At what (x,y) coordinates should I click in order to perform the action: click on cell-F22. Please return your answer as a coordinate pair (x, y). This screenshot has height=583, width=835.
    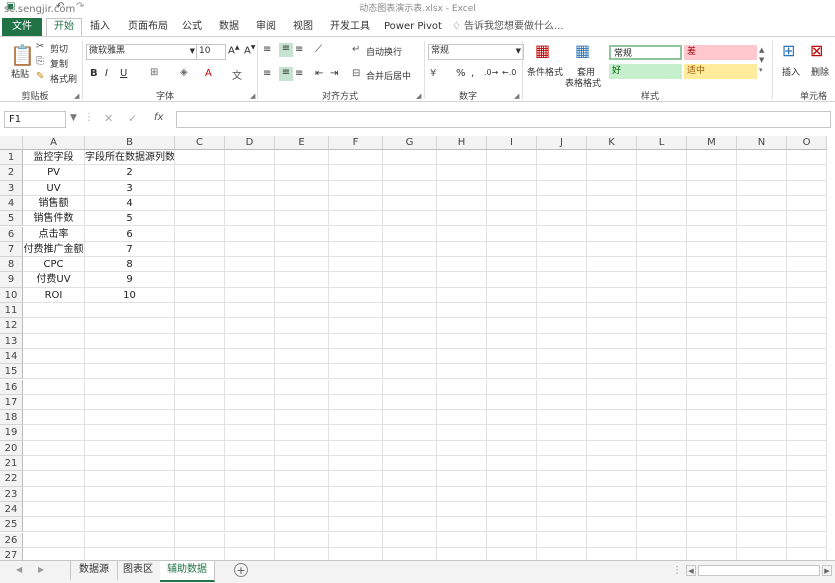
    Looking at the image, I should click on (356, 479).